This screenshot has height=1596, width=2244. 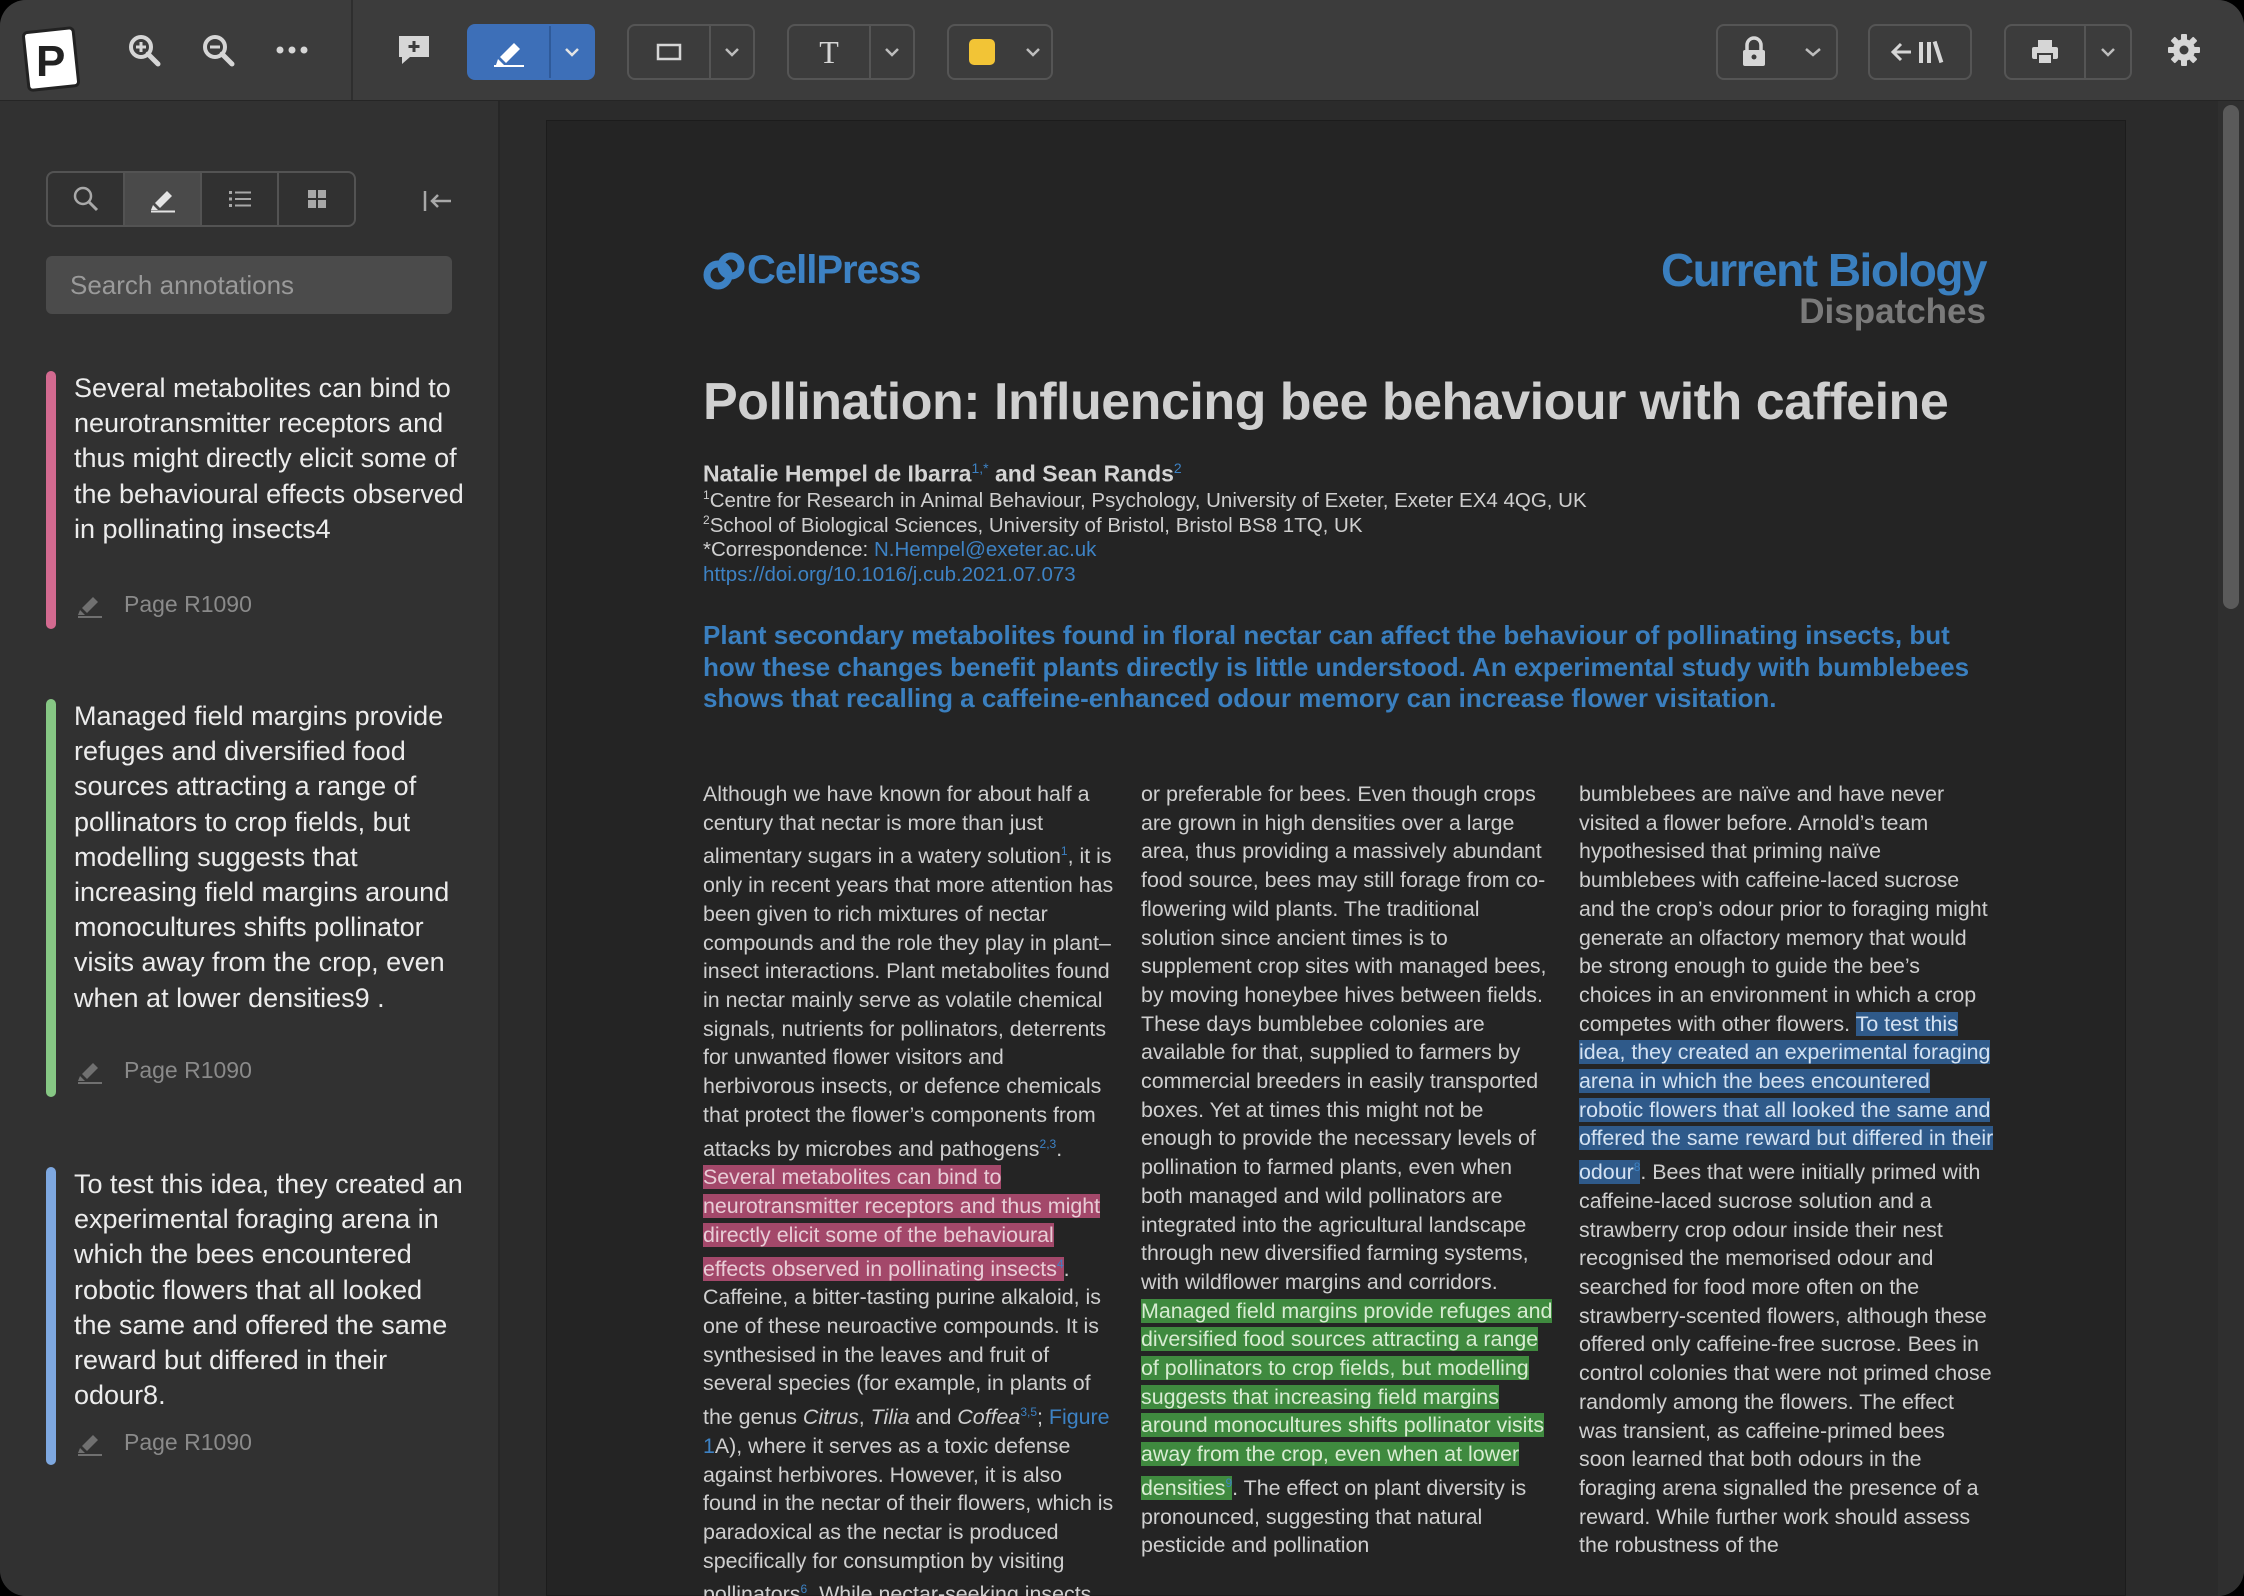 What do you see at coordinates (414, 50) in the screenshot?
I see `add-comment-icon` at bounding box center [414, 50].